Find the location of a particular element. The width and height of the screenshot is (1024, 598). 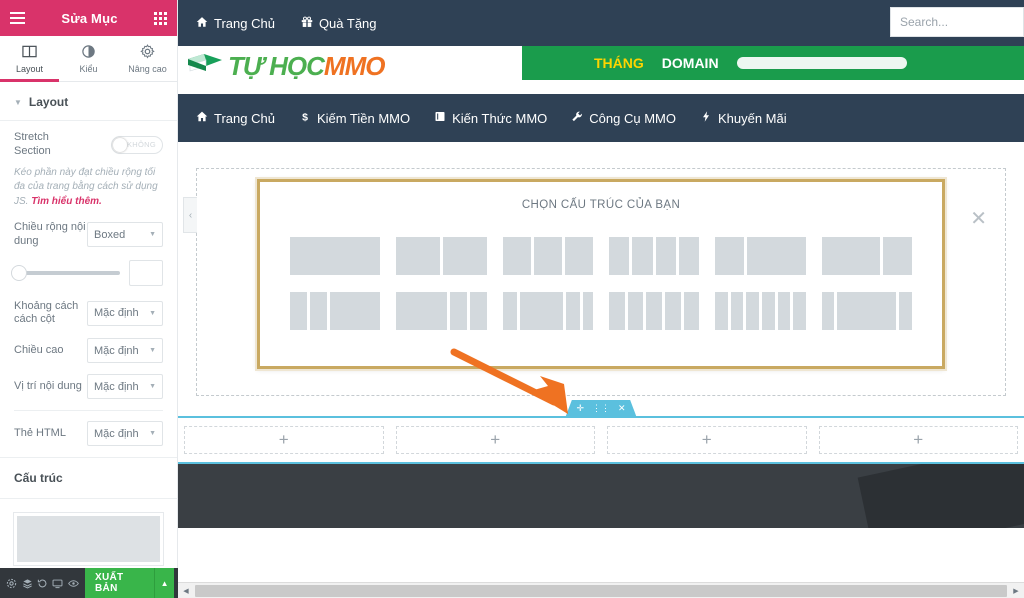

new-section-zone: ✛ ⋮⋮ ✕ + + + + is located at coordinates (601, 432).